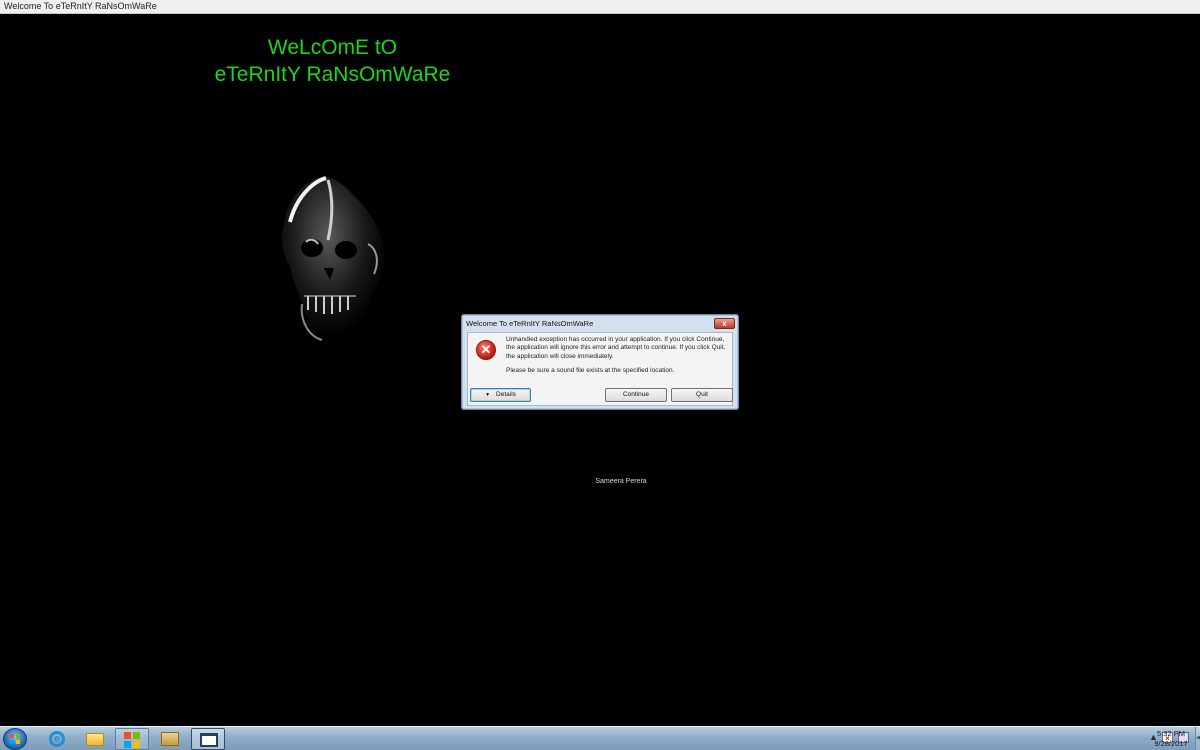 The image size is (1200, 750). I want to click on close-button: x, so click(724, 323).